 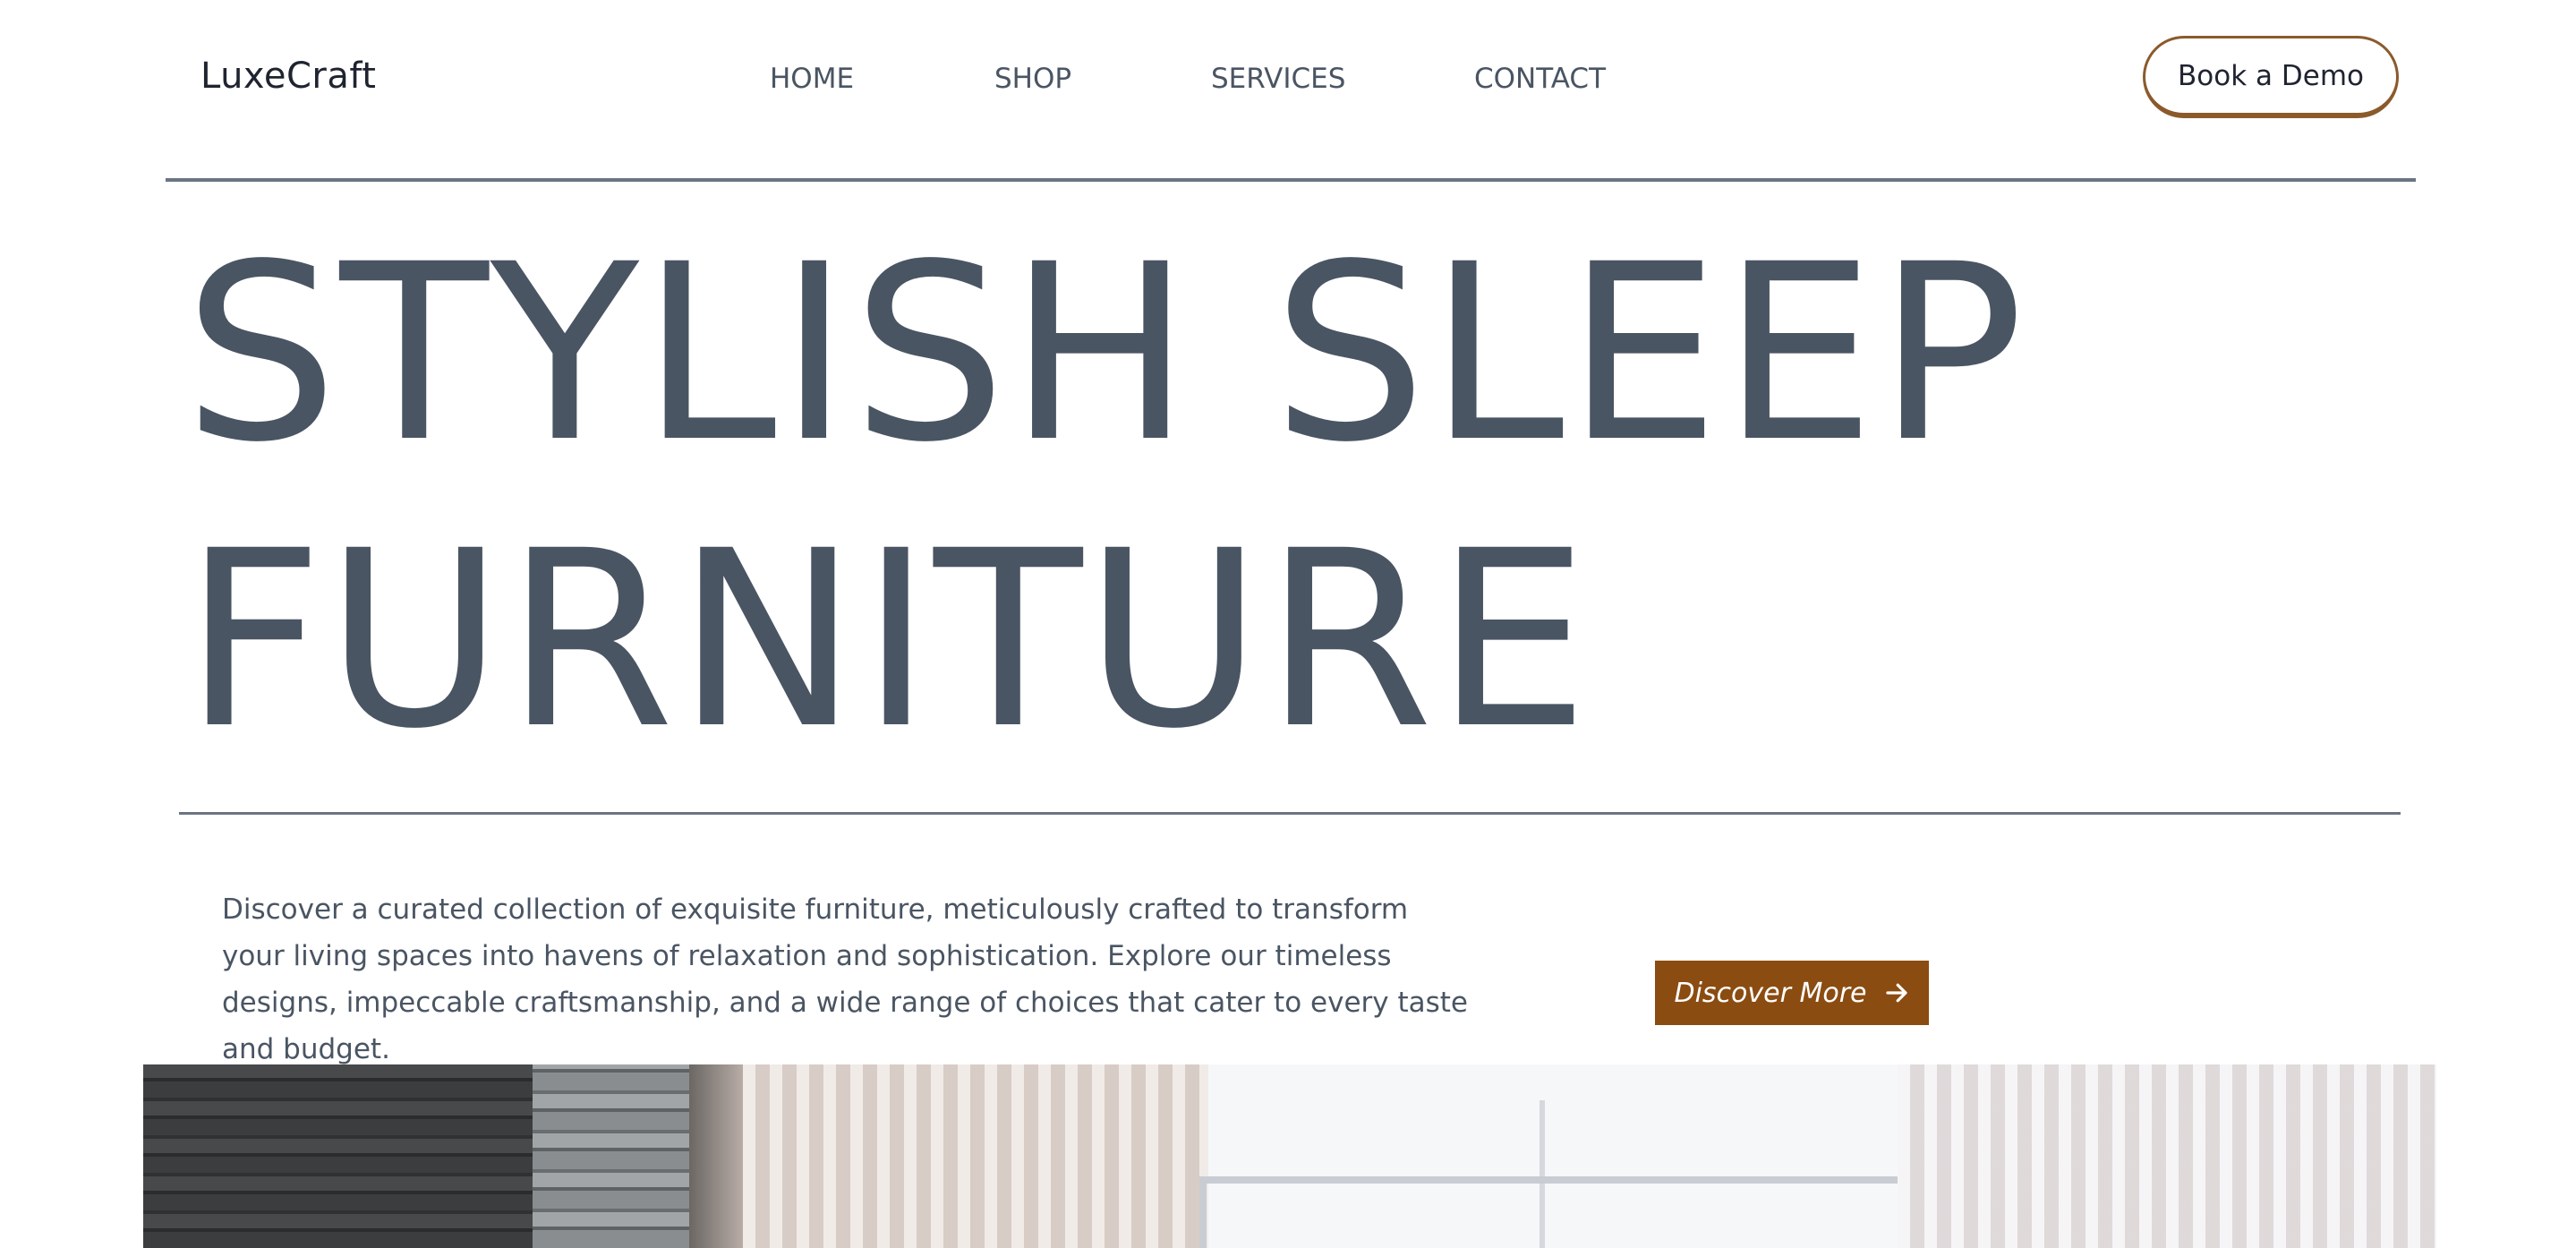 What do you see at coordinates (1278, 79) in the screenshot?
I see `nav-services: SERVICES` at bounding box center [1278, 79].